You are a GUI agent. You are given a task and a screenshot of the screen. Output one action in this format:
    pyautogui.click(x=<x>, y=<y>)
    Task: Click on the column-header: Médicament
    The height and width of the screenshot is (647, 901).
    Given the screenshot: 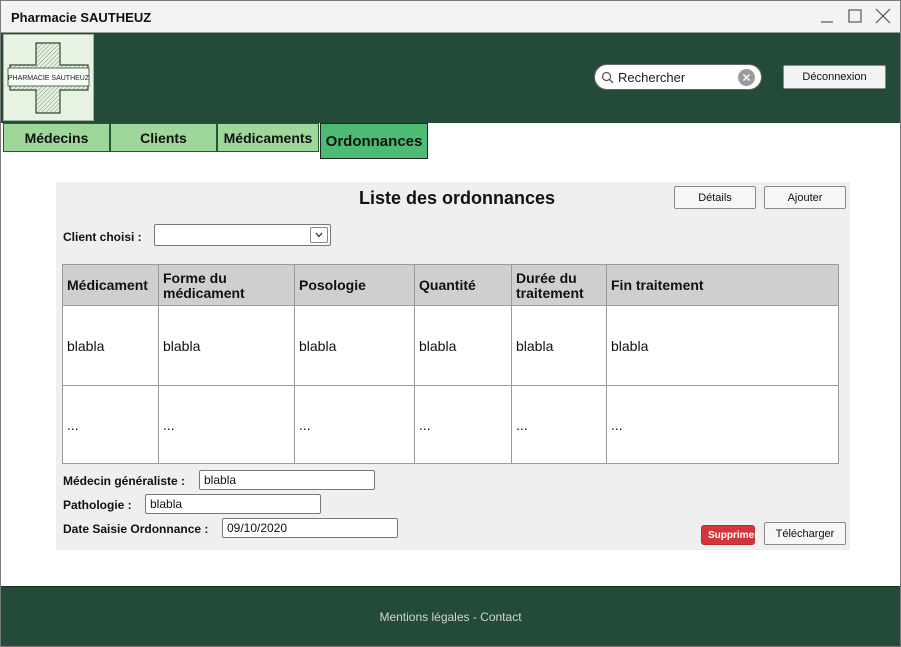 What is the action you would take?
    pyautogui.click(x=107, y=285)
    